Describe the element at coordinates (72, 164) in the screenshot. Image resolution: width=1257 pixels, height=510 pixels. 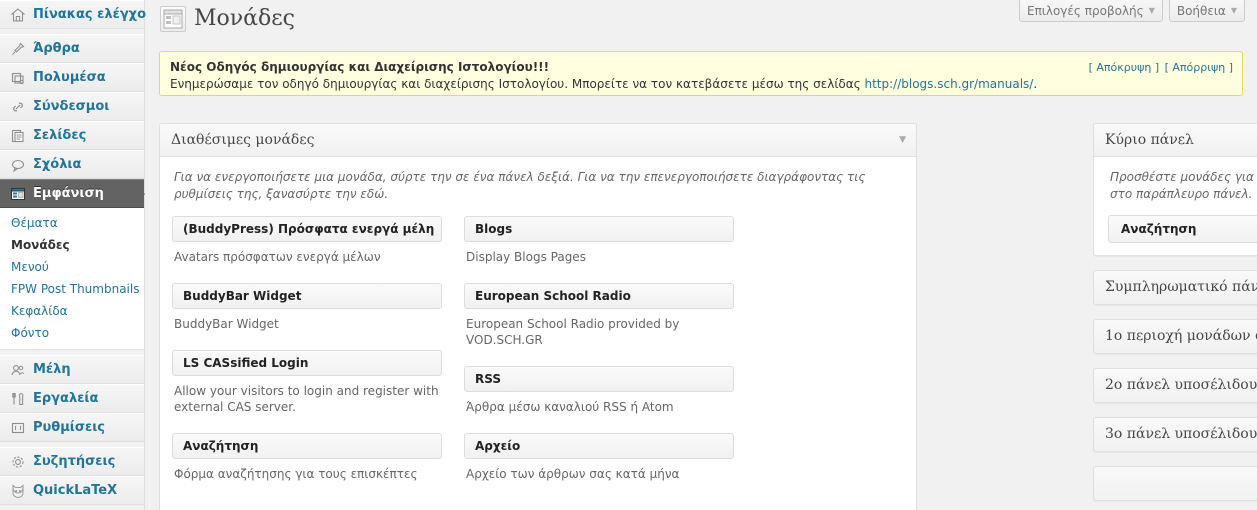
I see `sidebar-item-comments: Σχόλια` at that location.